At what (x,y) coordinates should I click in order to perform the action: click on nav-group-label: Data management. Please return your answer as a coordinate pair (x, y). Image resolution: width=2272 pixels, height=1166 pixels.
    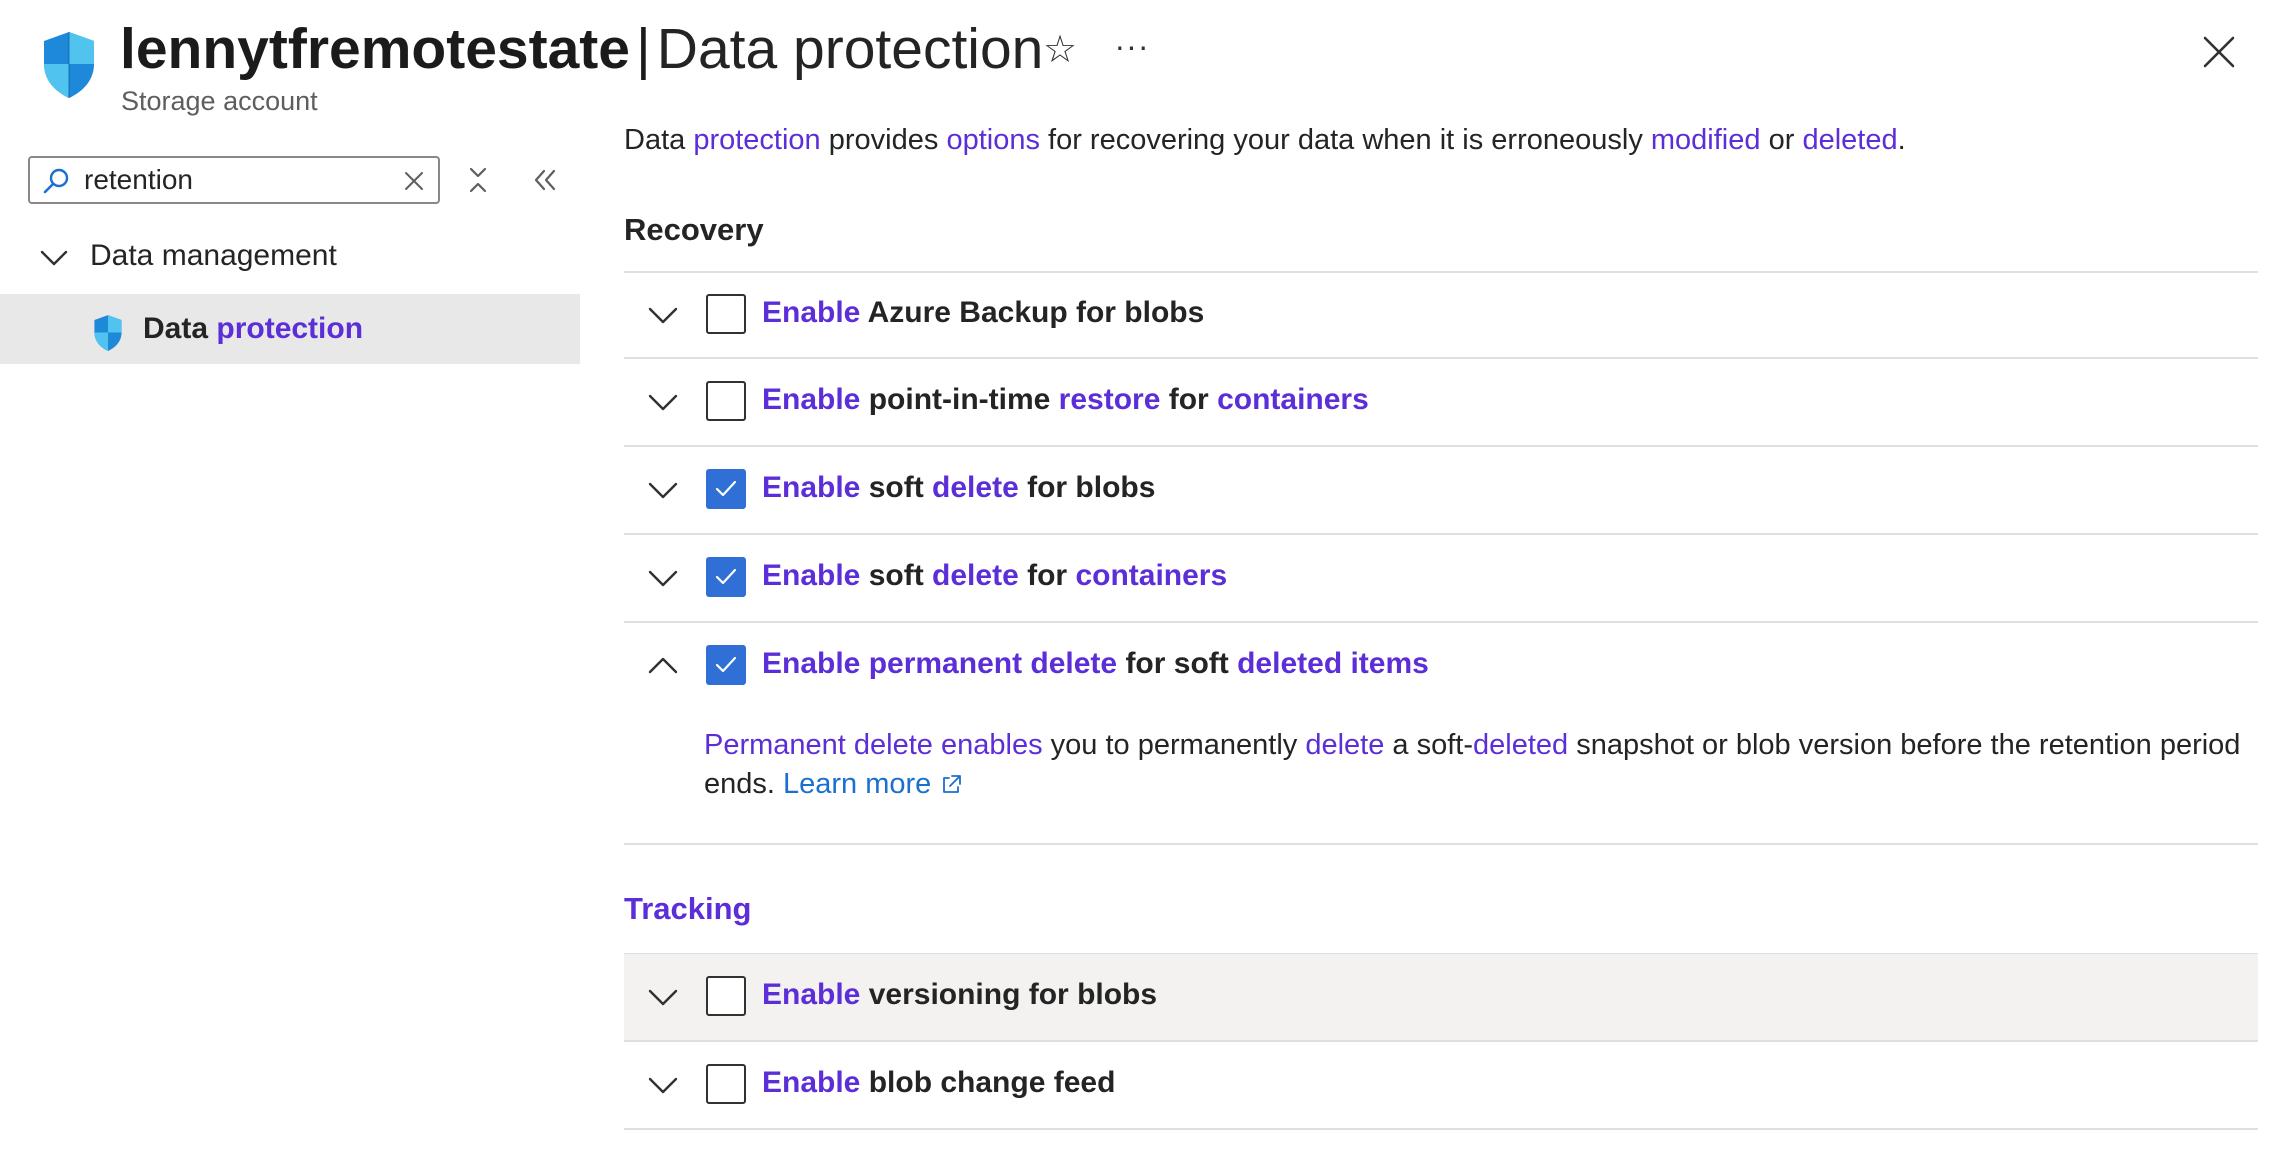
    Looking at the image, I should click on (213, 255).